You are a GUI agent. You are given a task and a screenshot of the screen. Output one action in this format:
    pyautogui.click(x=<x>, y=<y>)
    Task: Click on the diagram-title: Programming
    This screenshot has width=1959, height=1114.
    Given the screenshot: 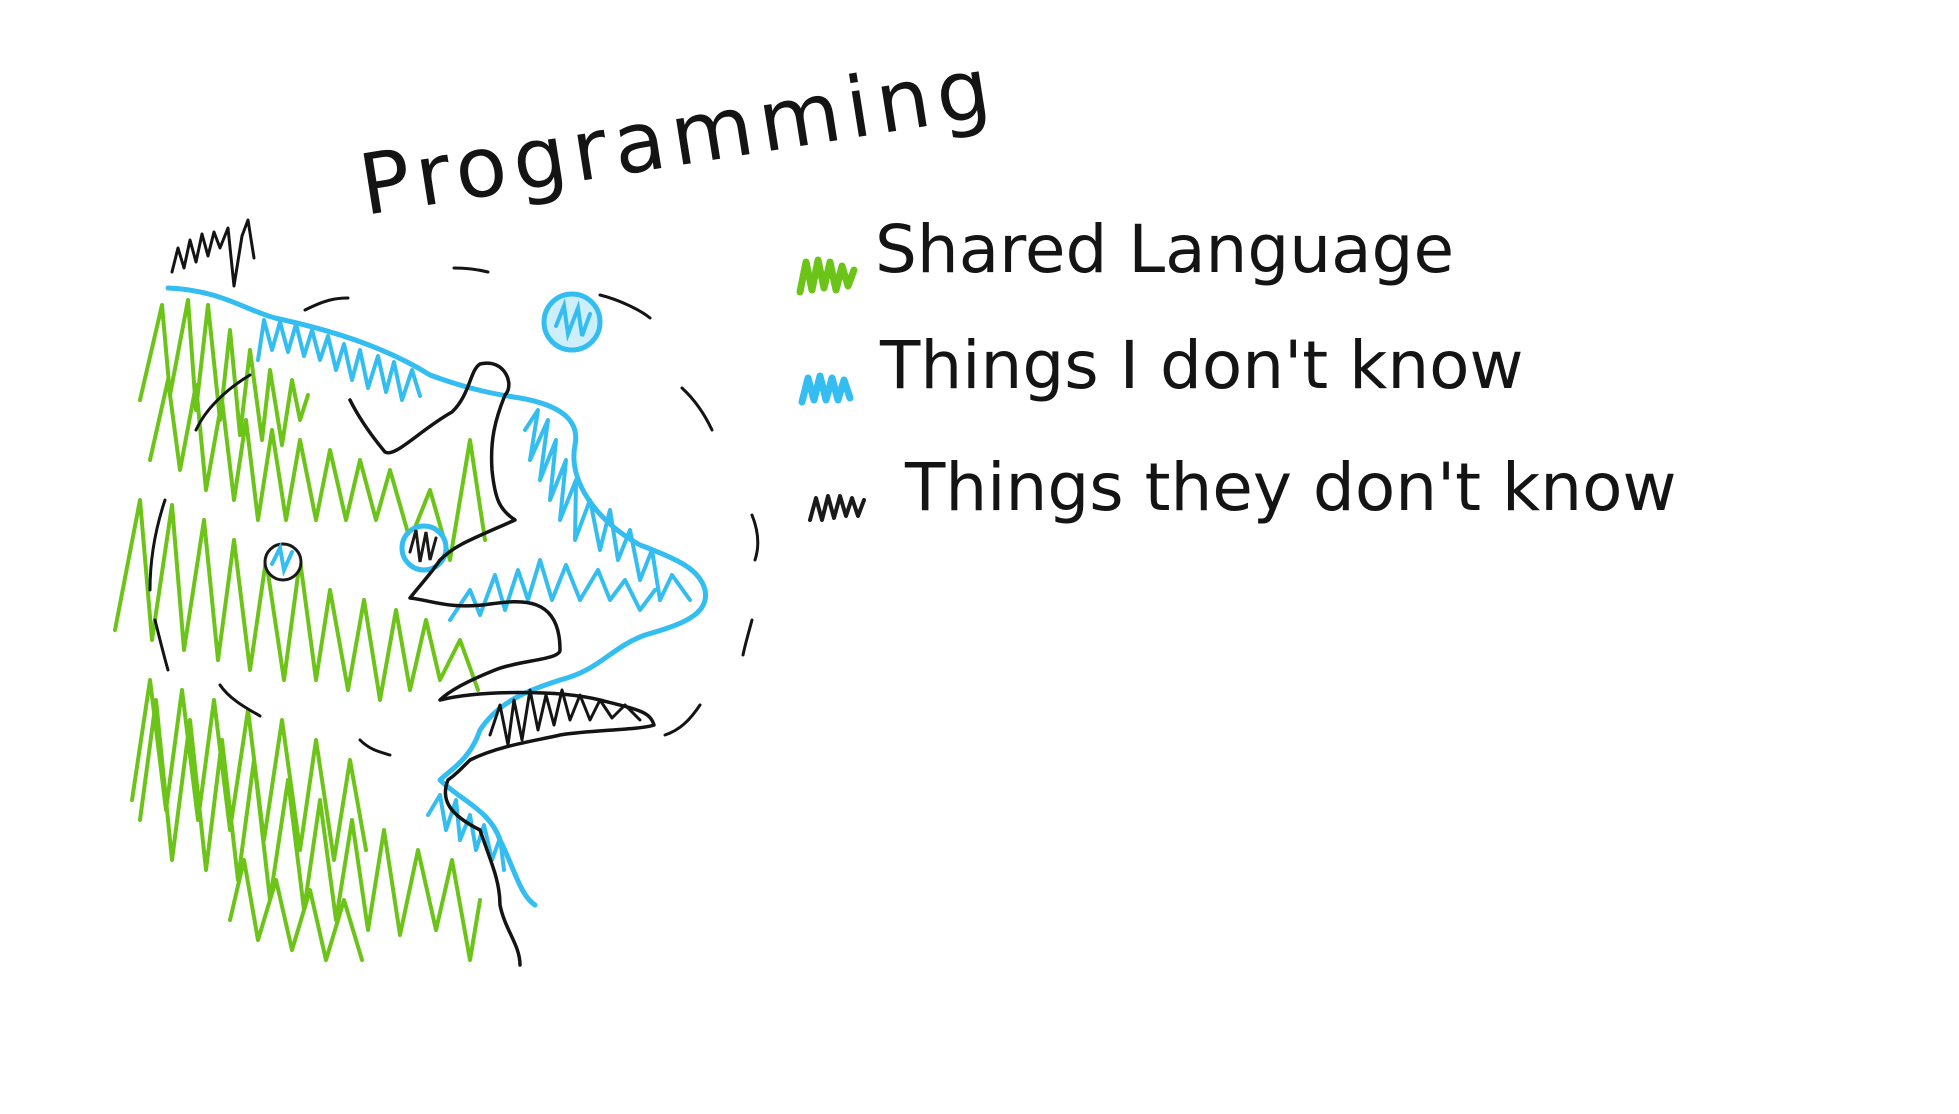 What is the action you would take?
    pyautogui.click(x=678, y=135)
    